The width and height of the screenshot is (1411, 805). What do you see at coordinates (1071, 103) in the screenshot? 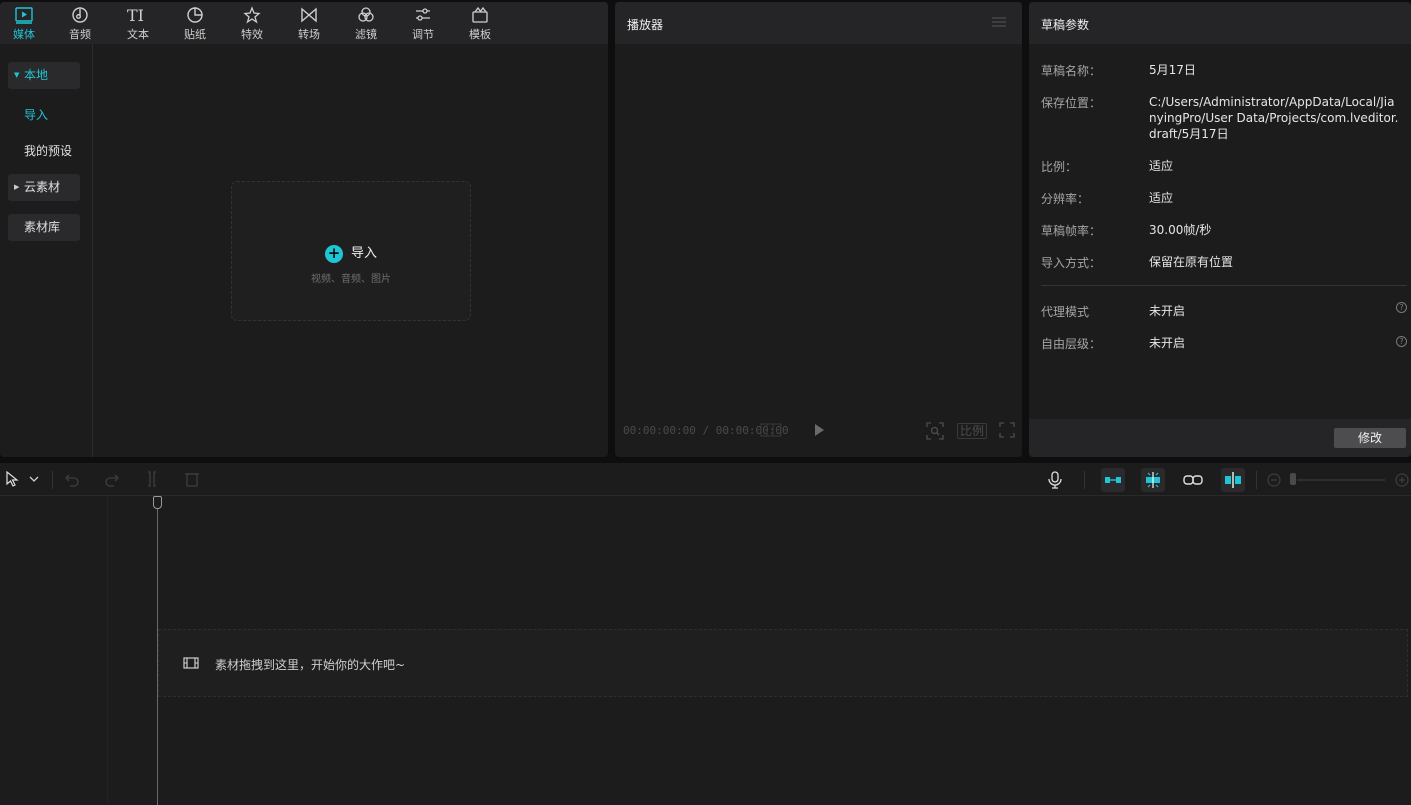
I see `param-label-path: 保存位置：` at bounding box center [1071, 103].